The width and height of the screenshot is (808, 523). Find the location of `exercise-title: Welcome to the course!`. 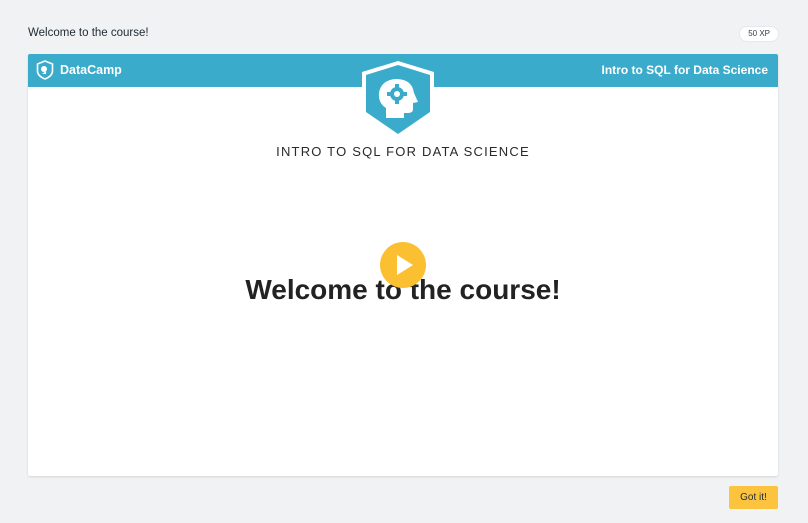

exercise-title: Welcome to the course! is located at coordinates (88, 33).